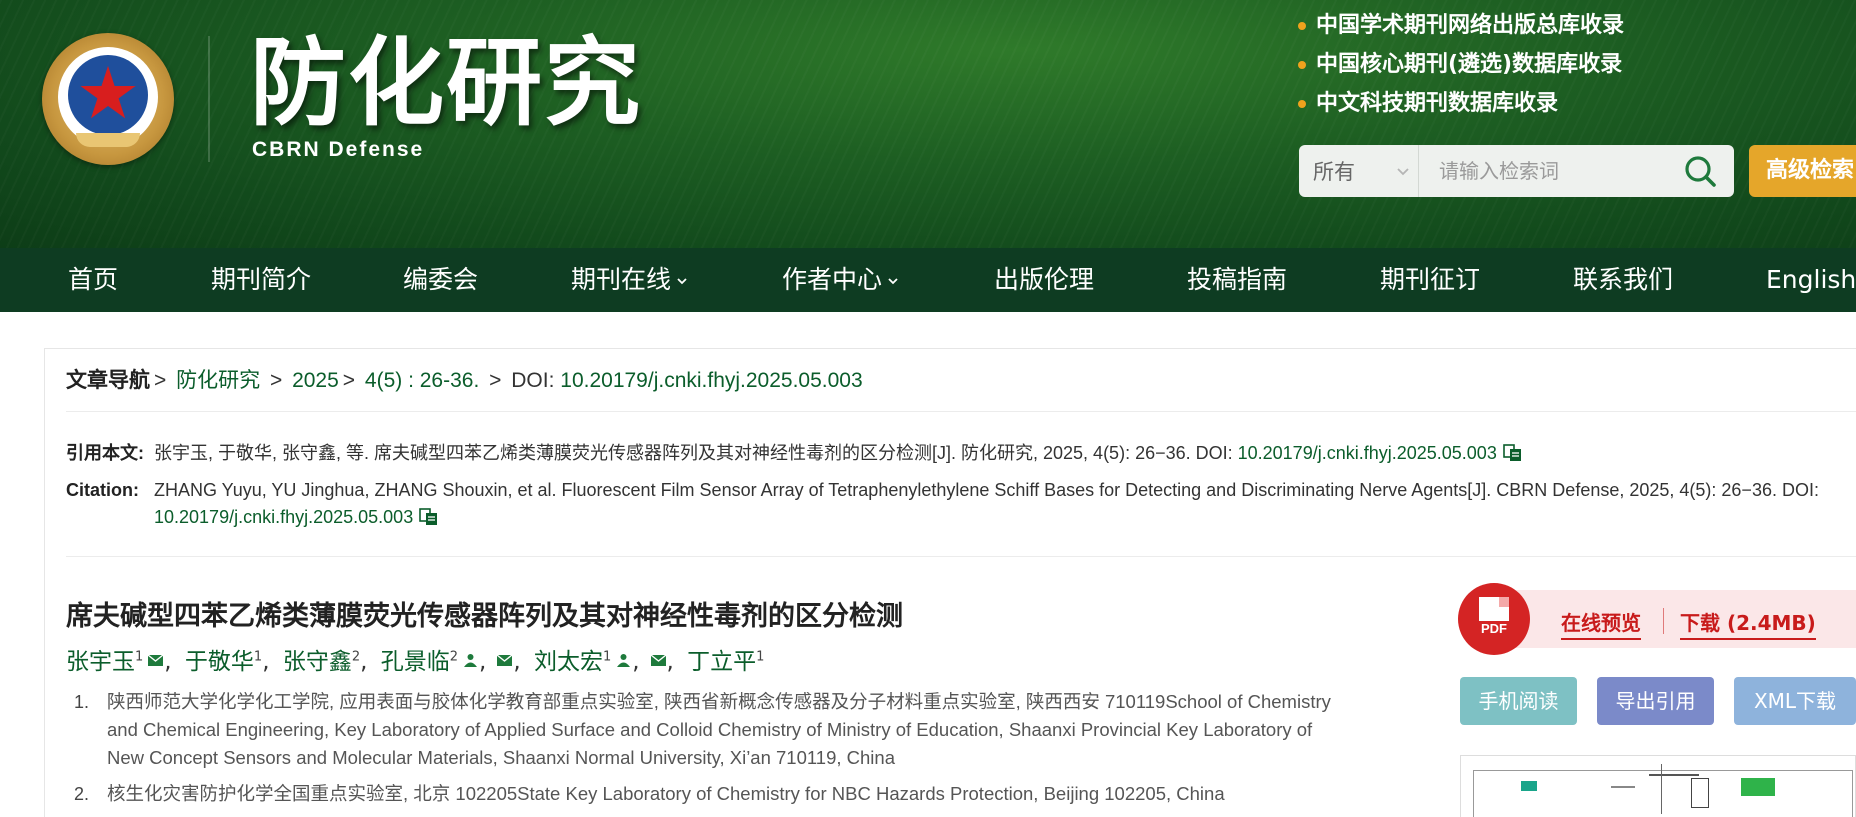 Image resolution: width=1856 pixels, height=817 pixels. Describe the element at coordinates (1601, 623) in the screenshot. I see `online-preview-link: 在线预览` at that location.